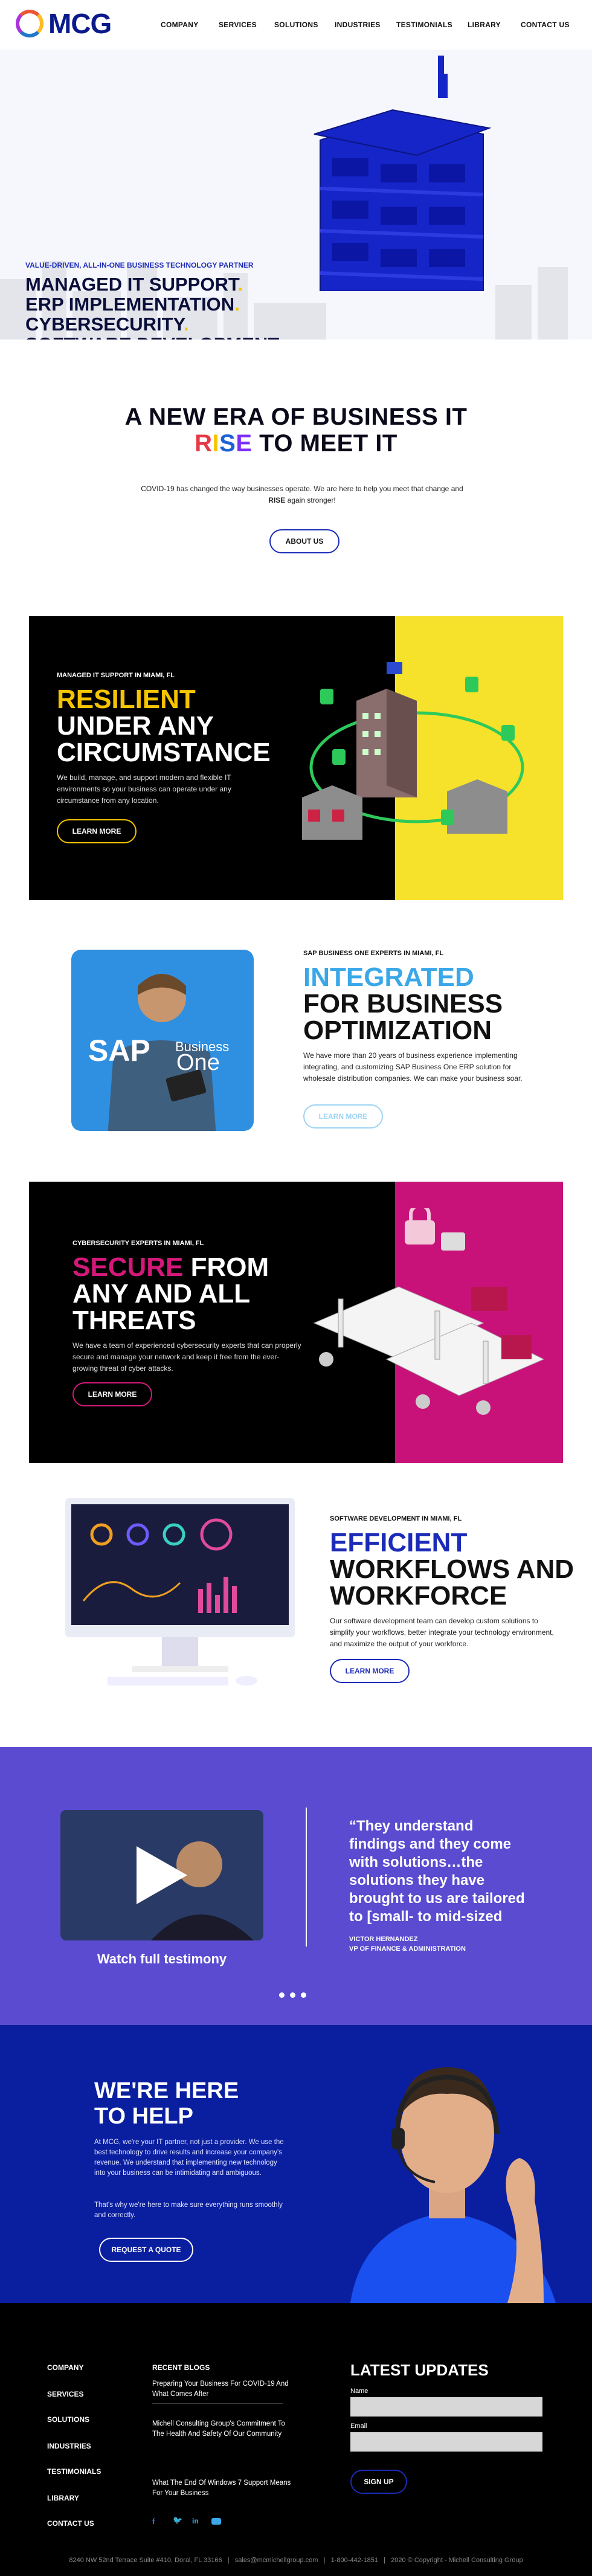 Image resolution: width=592 pixels, height=2576 pixels. I want to click on building-tower-illustration, so click(403, 173).